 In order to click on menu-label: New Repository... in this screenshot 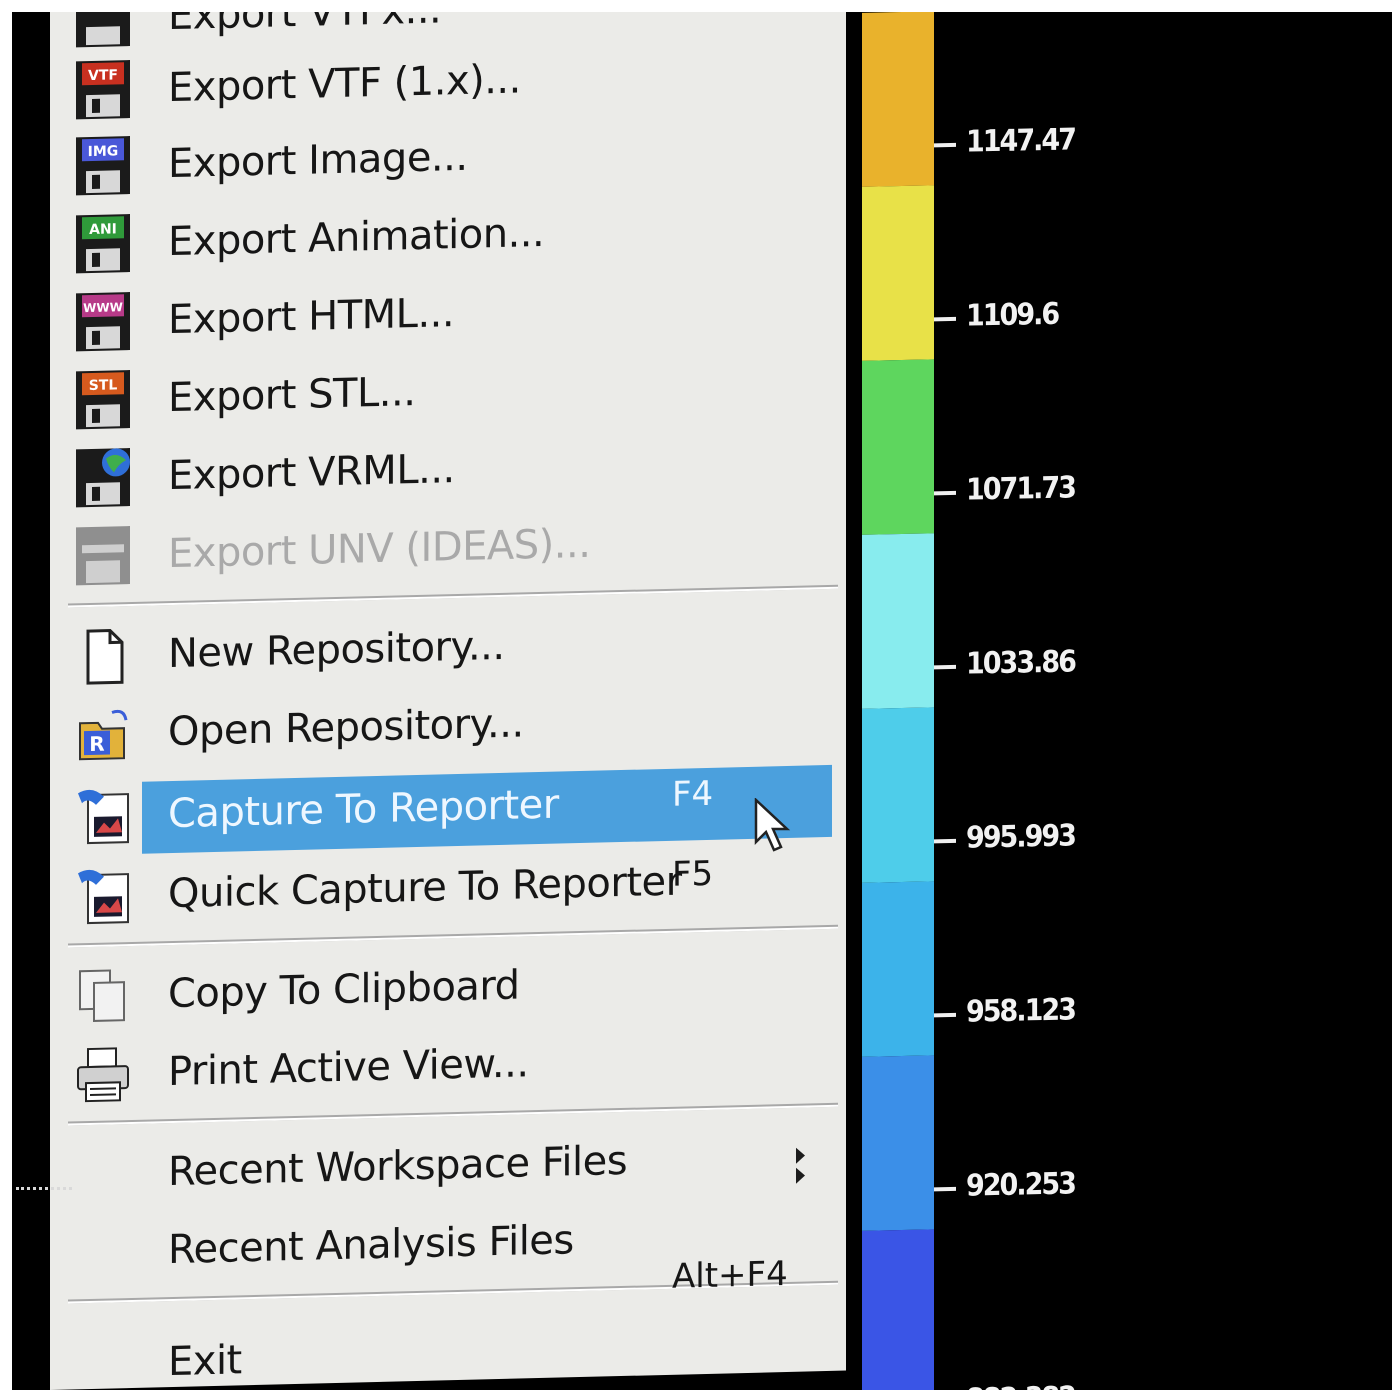, I will do `click(336, 650)`.